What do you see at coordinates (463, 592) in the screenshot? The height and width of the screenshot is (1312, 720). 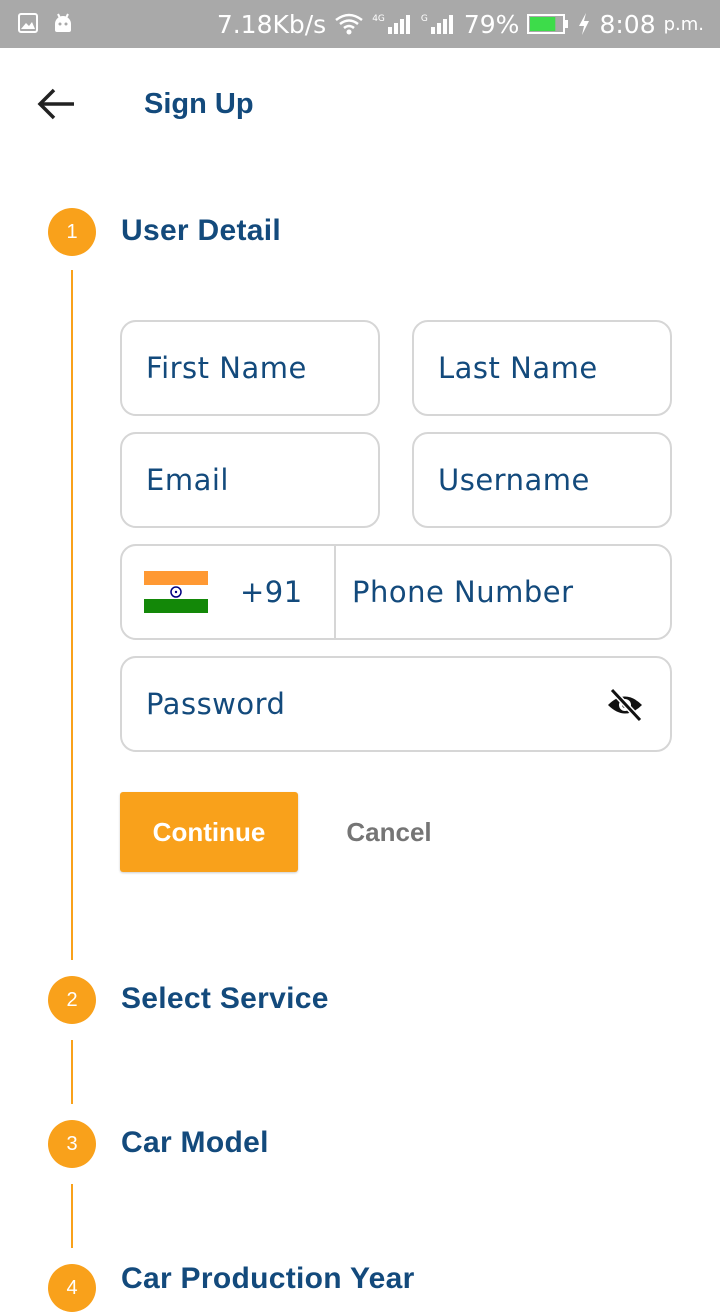 I see `phone-number-input: Phone Number` at bounding box center [463, 592].